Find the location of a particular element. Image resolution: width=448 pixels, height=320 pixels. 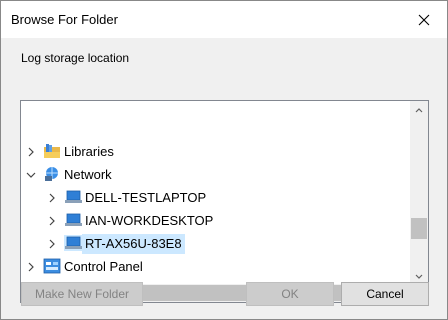

network-icon is located at coordinates (52, 174).